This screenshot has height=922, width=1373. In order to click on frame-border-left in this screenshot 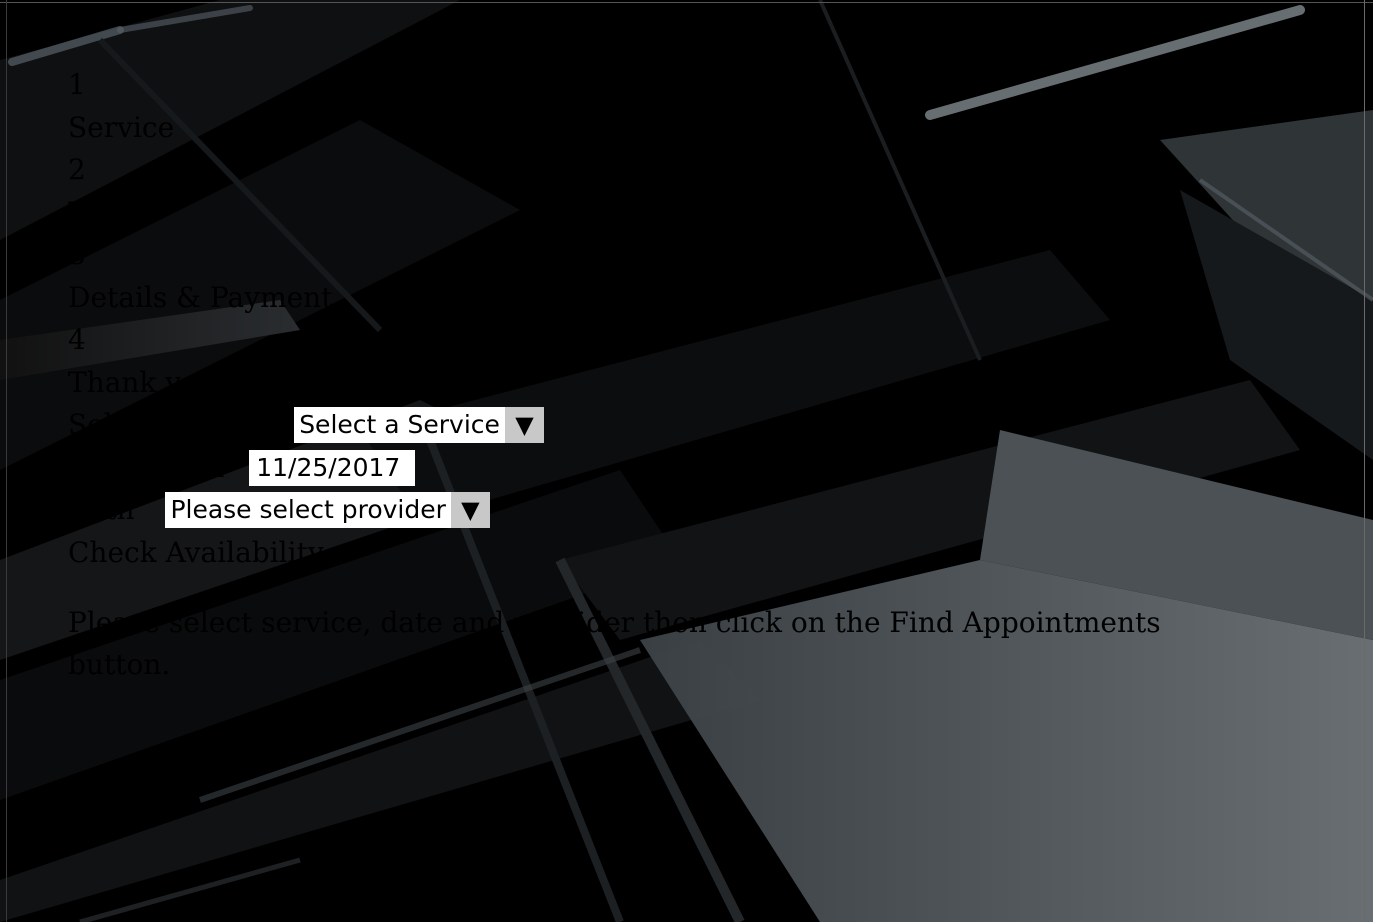, I will do `click(6, 461)`.